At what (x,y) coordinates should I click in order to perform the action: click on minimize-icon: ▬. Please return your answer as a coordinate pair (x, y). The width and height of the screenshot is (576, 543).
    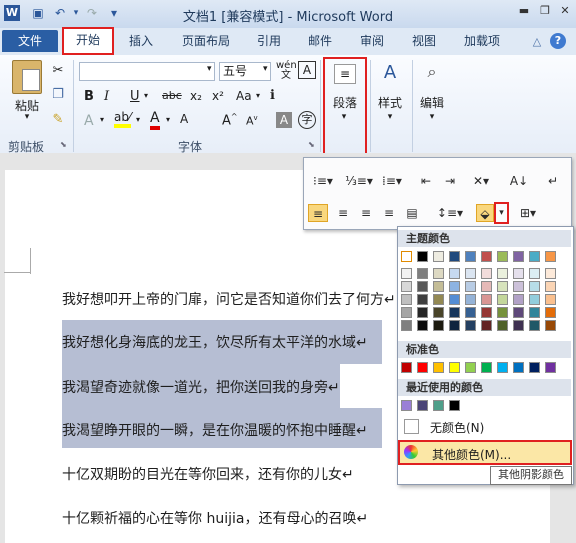
    Looking at the image, I should click on (524, 11).